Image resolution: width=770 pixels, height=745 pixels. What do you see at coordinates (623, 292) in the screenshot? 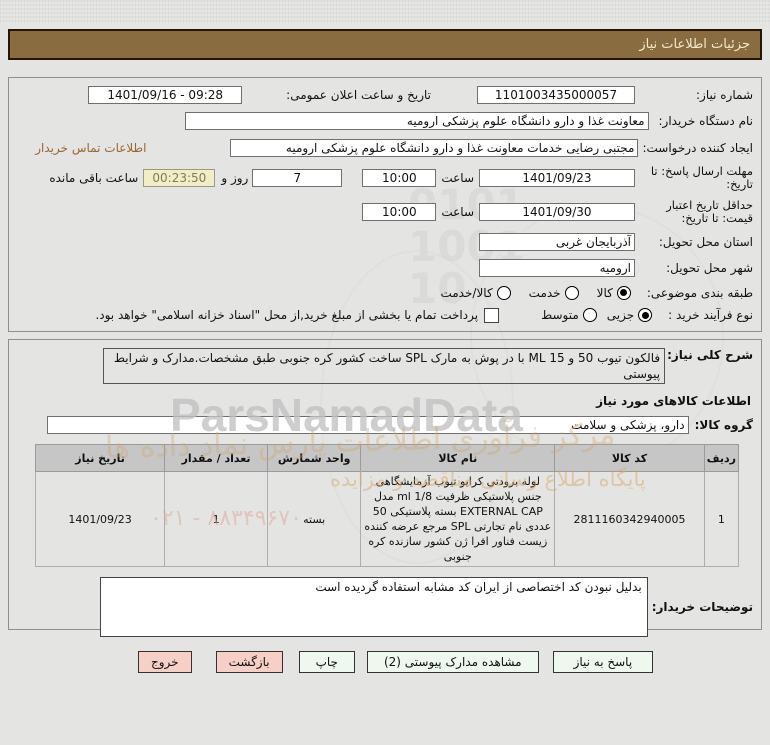
I see `category-goods-radio` at bounding box center [623, 292].